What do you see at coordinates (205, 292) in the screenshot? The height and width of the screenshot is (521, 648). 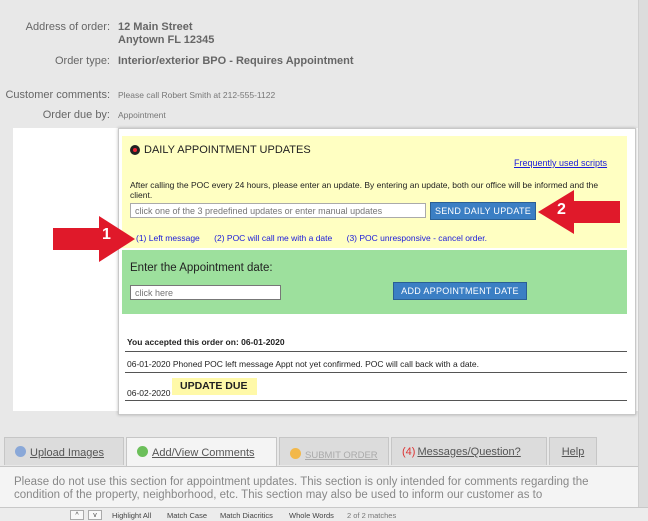 I see `appointment-date-input` at bounding box center [205, 292].